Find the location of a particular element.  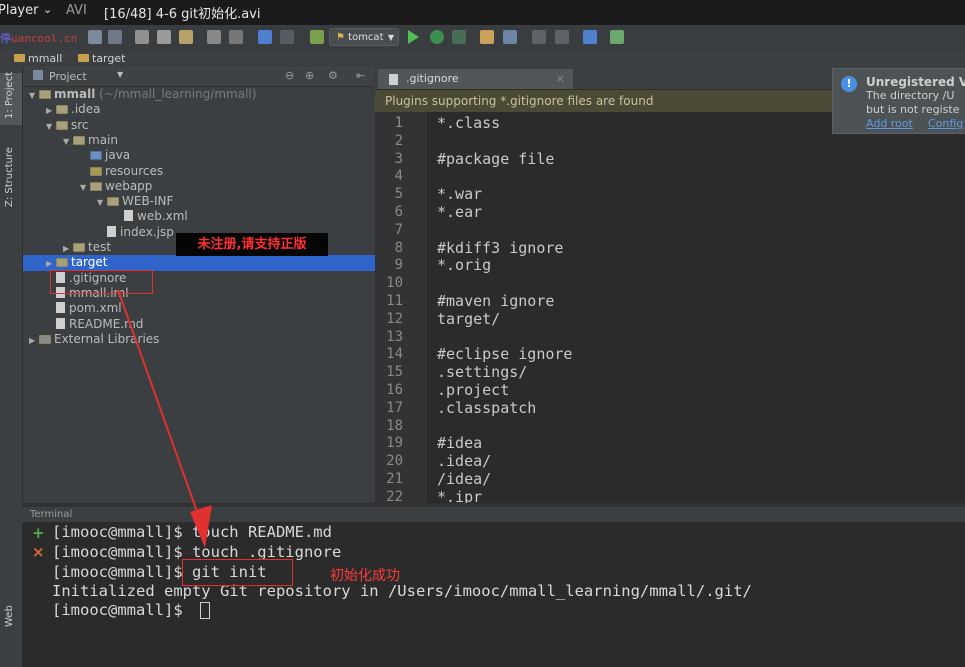

annotation-arrow is located at coordinates (164, 418).